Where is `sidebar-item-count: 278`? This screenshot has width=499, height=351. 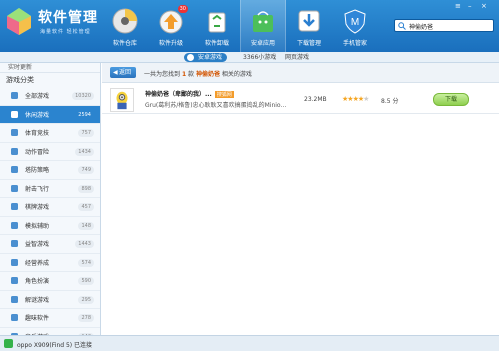 sidebar-item-count: 278 is located at coordinates (86, 318).